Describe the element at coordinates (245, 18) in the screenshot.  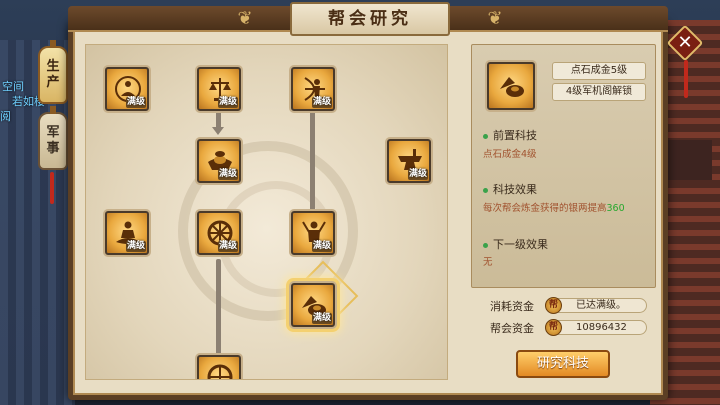
I see `title-ornament-left: ❦` at that location.